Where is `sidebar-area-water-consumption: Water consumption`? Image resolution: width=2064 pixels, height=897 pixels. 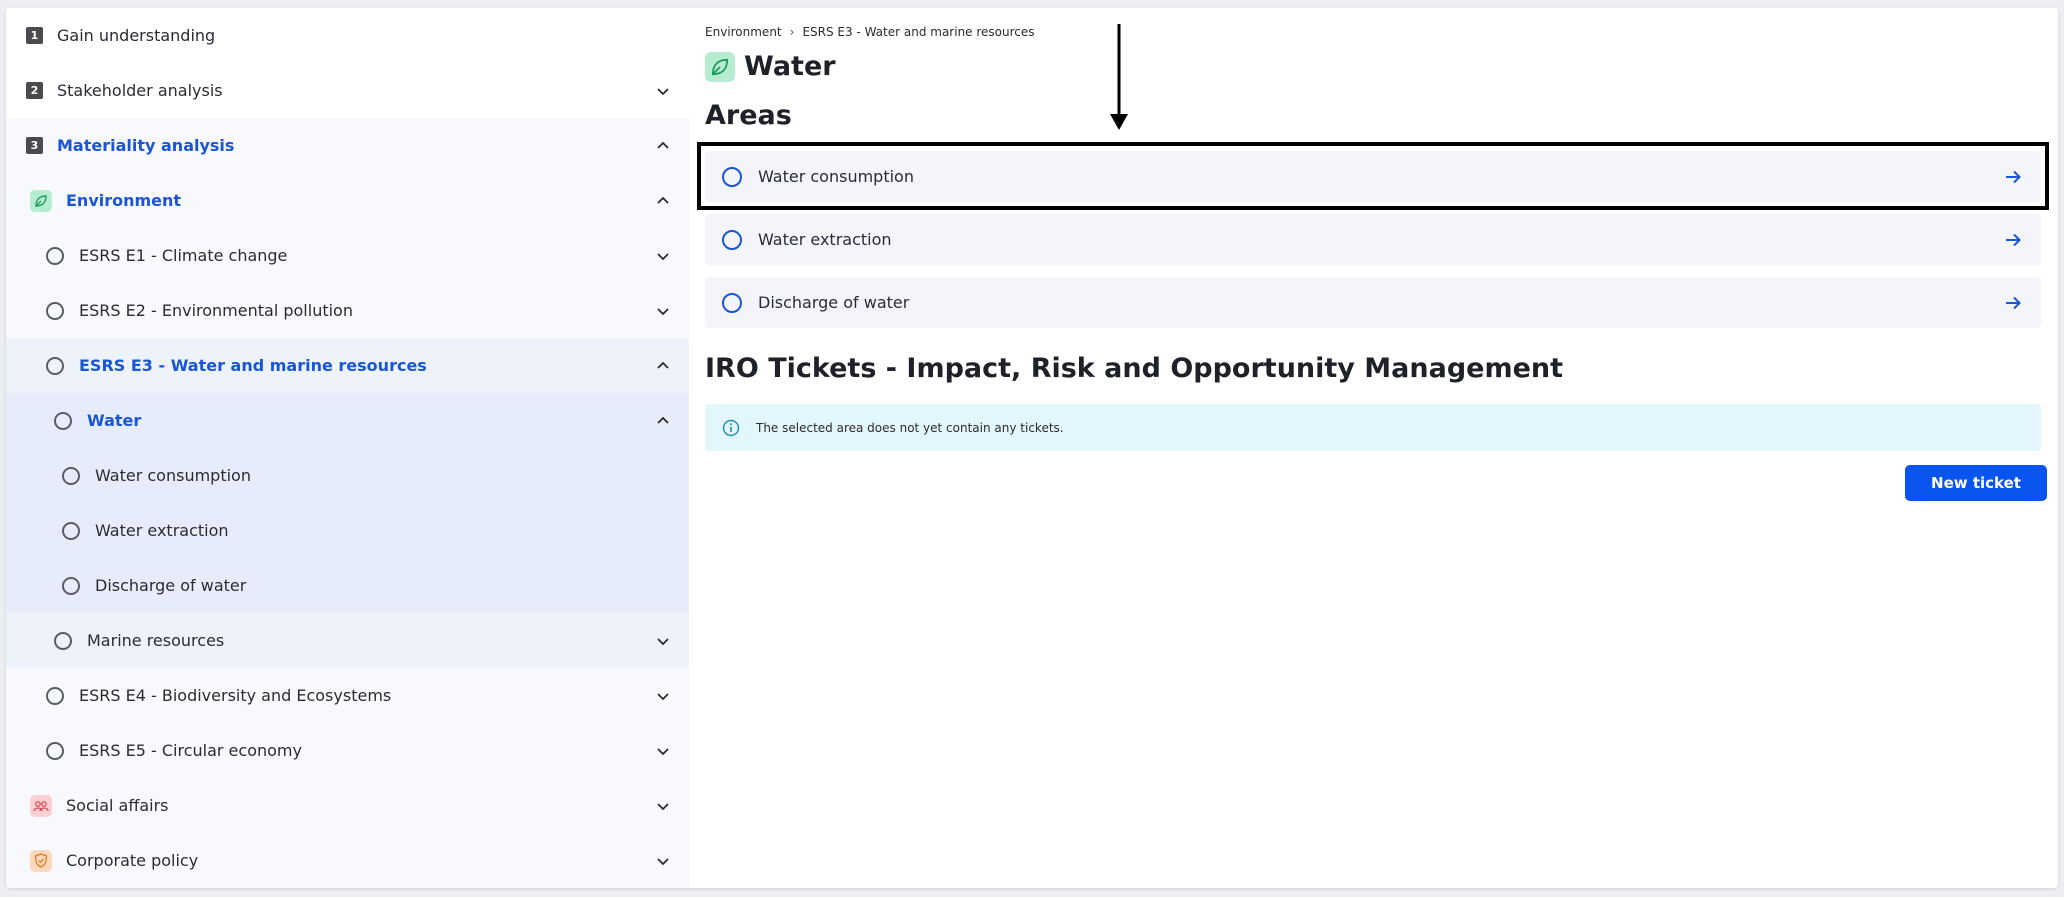 sidebar-area-water-consumption: Water consumption is located at coordinates (347, 475).